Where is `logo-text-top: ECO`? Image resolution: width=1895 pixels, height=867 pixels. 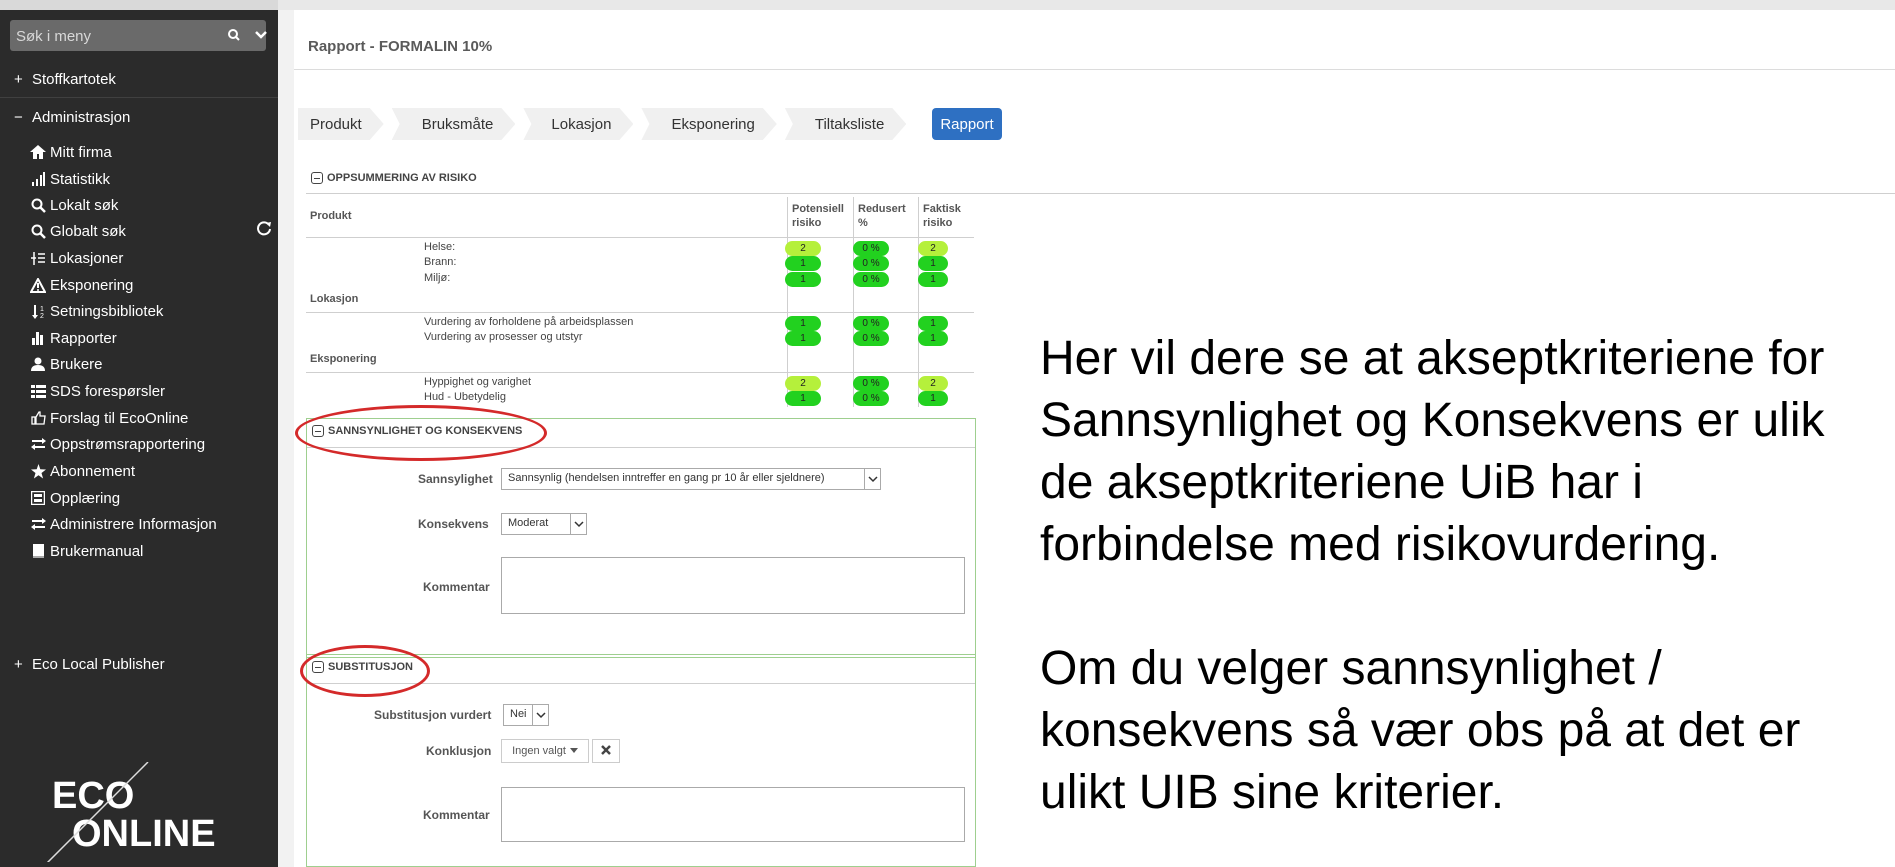
logo-text-top: ECO is located at coordinates (93, 796).